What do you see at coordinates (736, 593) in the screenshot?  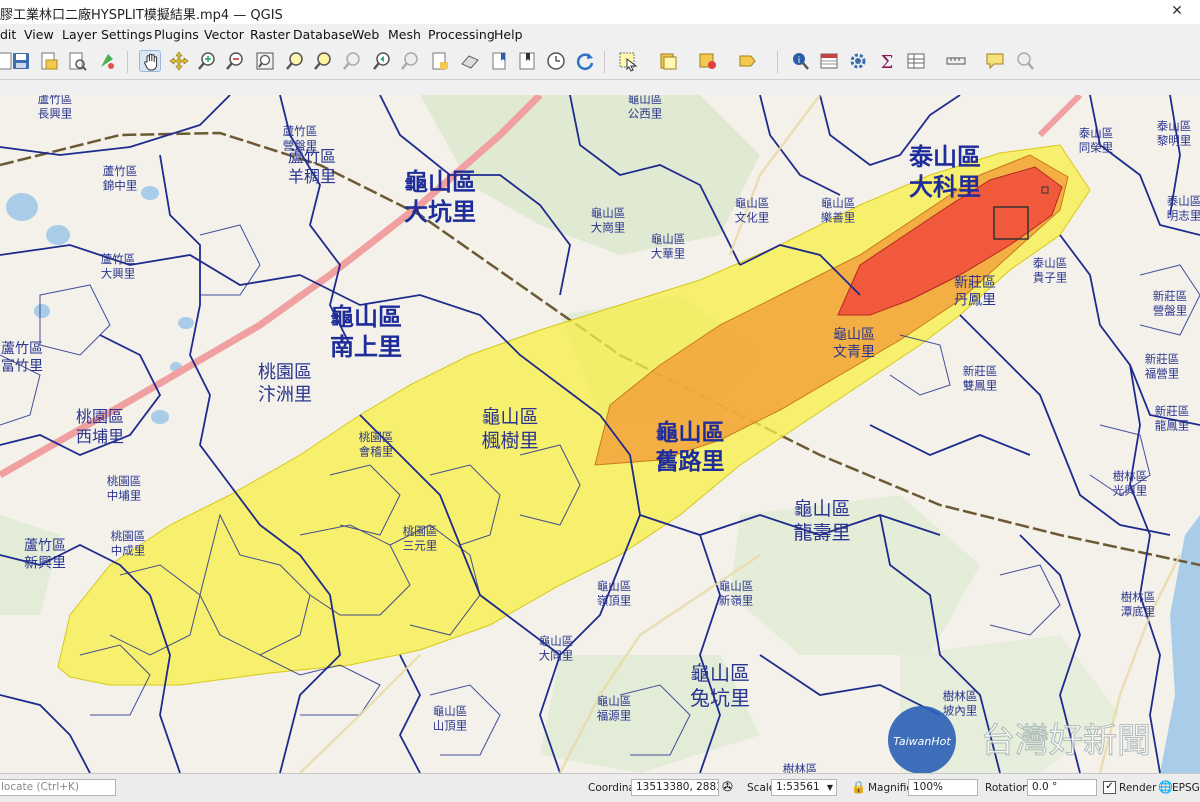 I see `village-label: 龜山區新嶺里` at bounding box center [736, 593].